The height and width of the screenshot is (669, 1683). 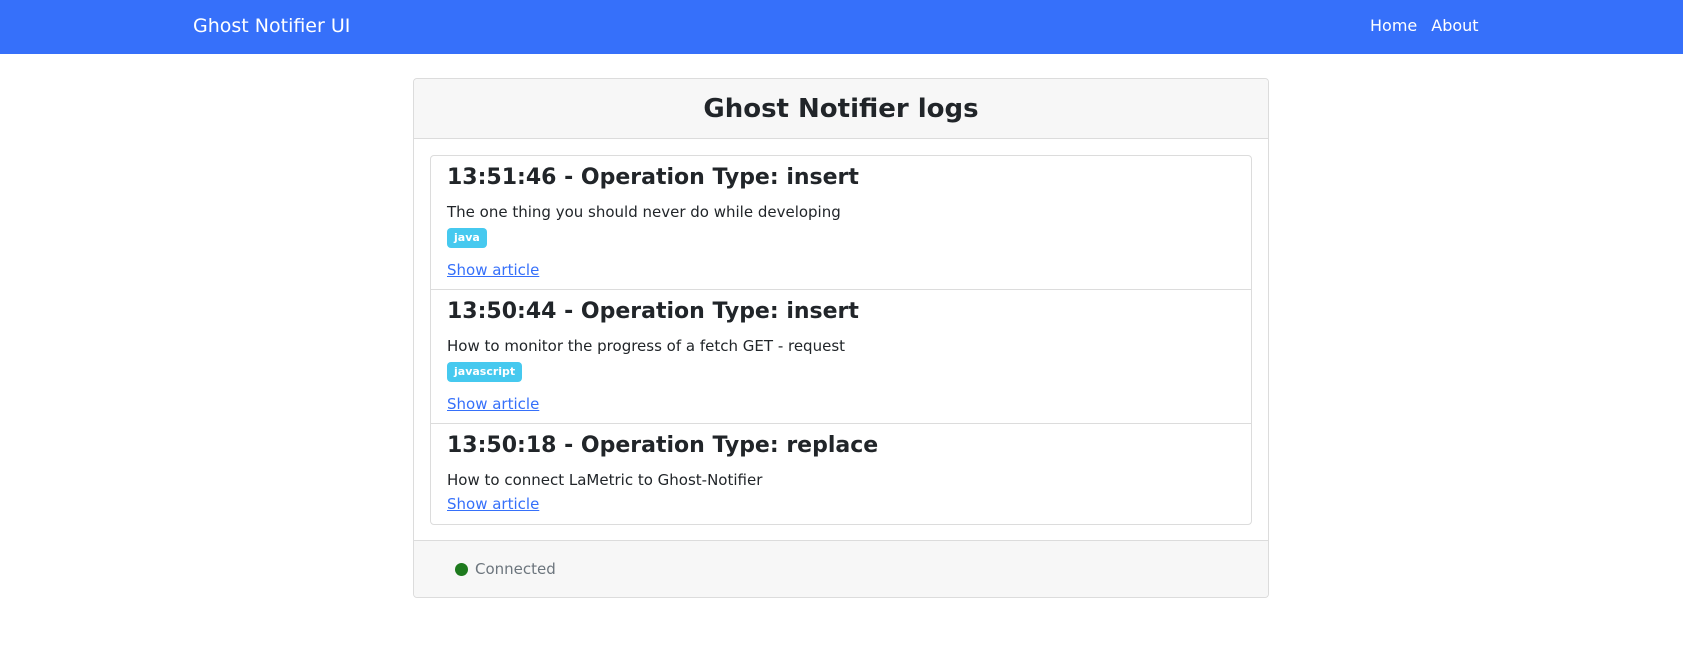 What do you see at coordinates (841, 27) in the screenshot?
I see `top-navbar: Ghost Notifier UI Home About` at bounding box center [841, 27].